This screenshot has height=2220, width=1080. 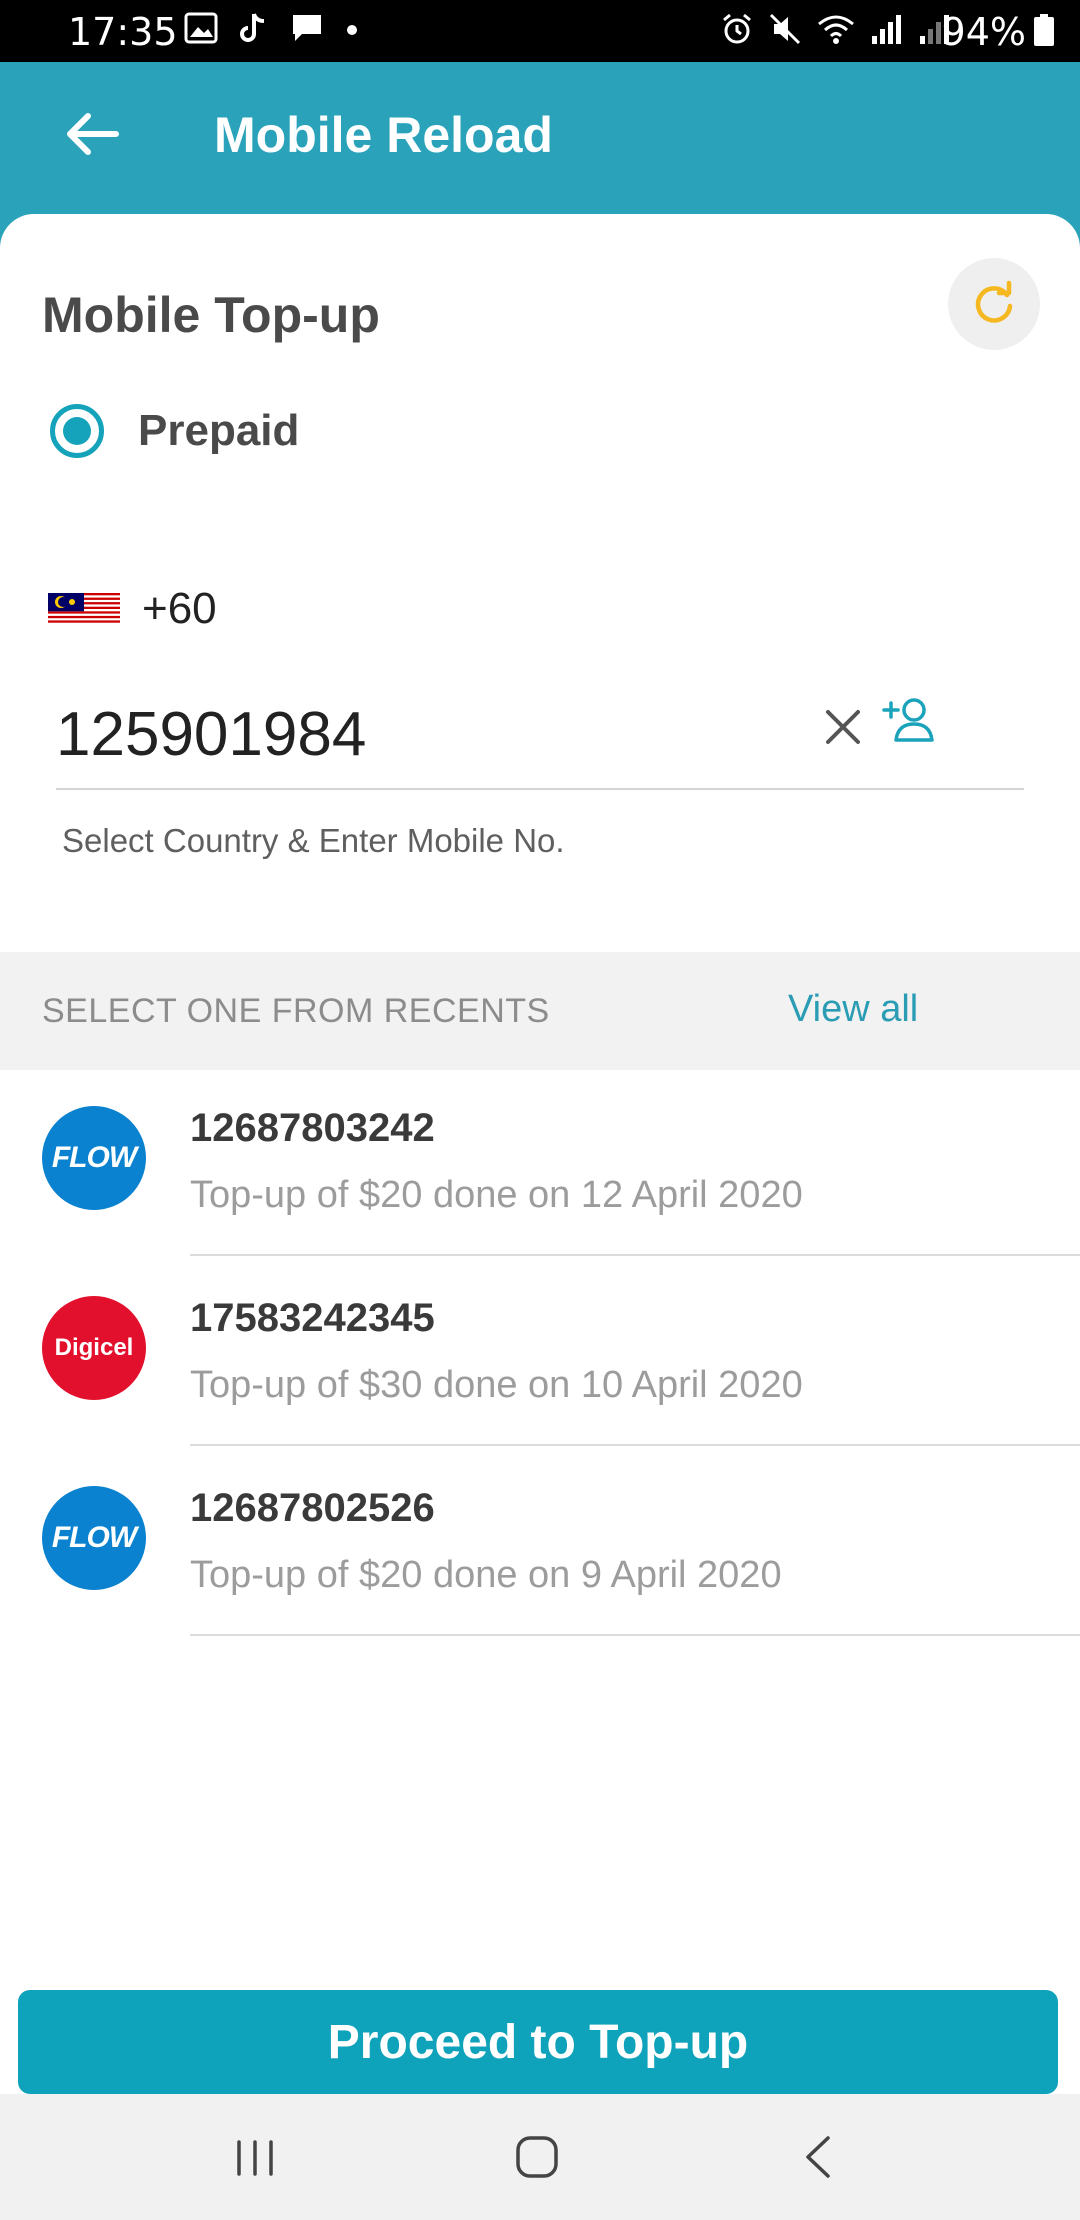 I want to click on navigation-bar, so click(x=540, y=2157).